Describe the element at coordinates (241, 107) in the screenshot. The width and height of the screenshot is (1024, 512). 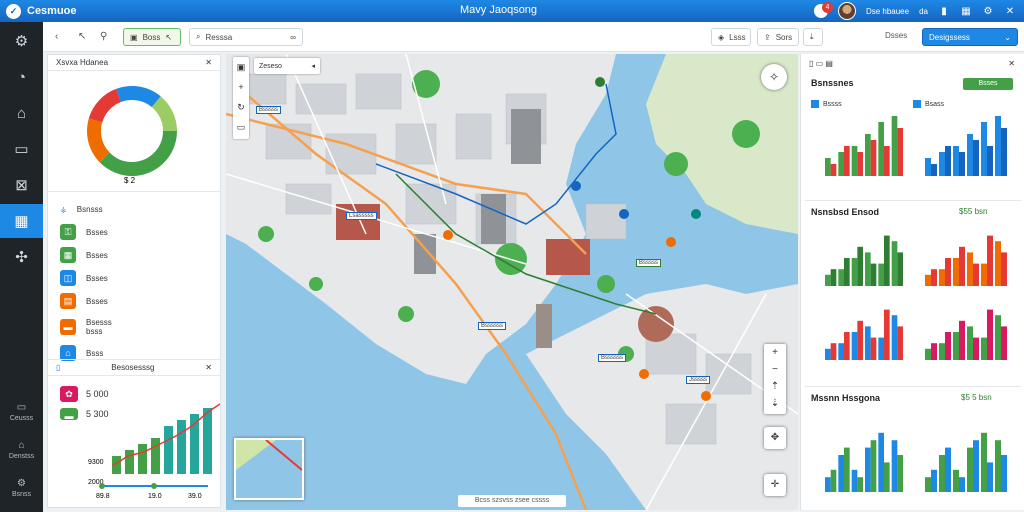
I see `rotate-icon: ↻` at that location.